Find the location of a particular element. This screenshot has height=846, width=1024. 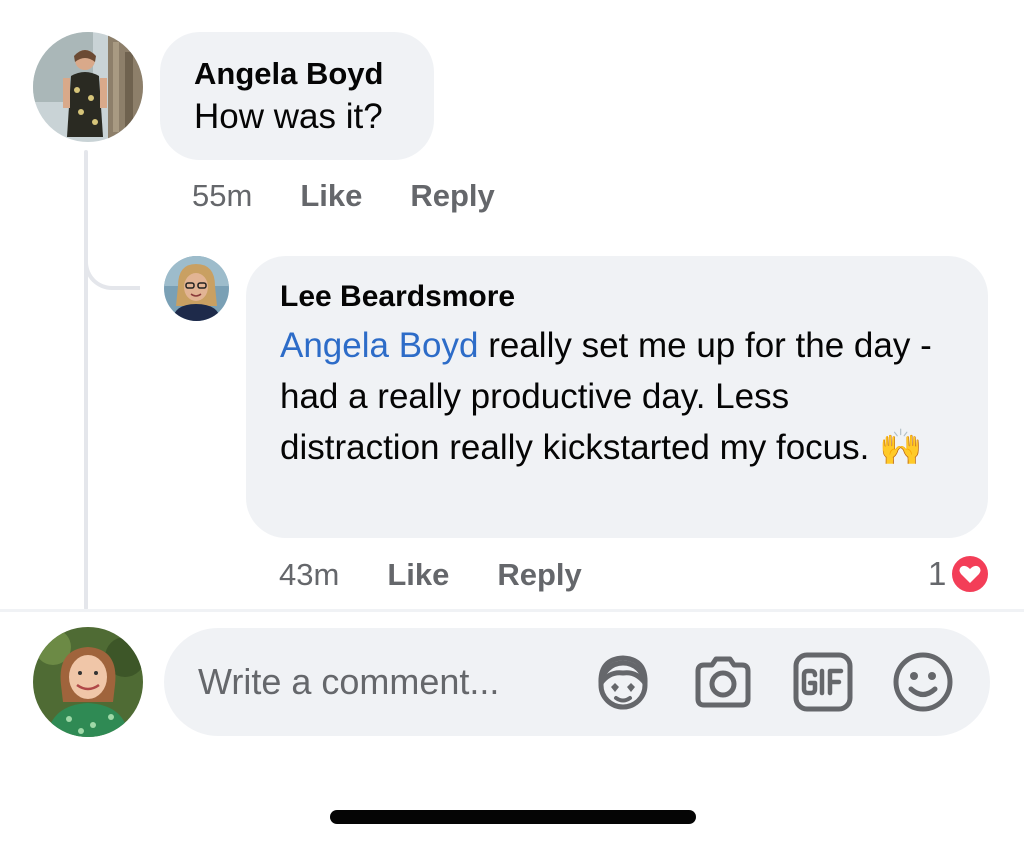

home-indicator is located at coordinates (513, 817).